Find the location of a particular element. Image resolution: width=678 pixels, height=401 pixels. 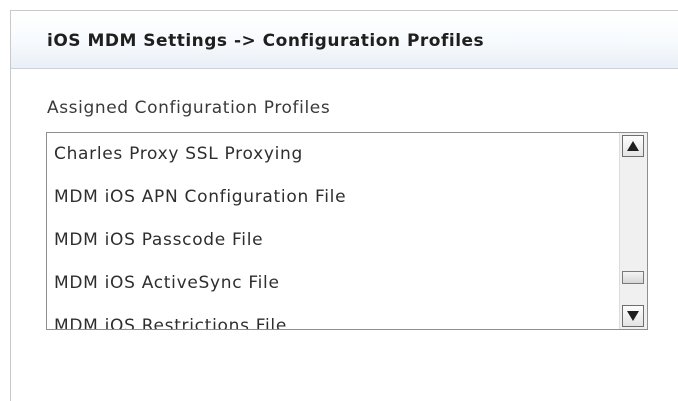

triangle-up-icon is located at coordinates (633, 146).